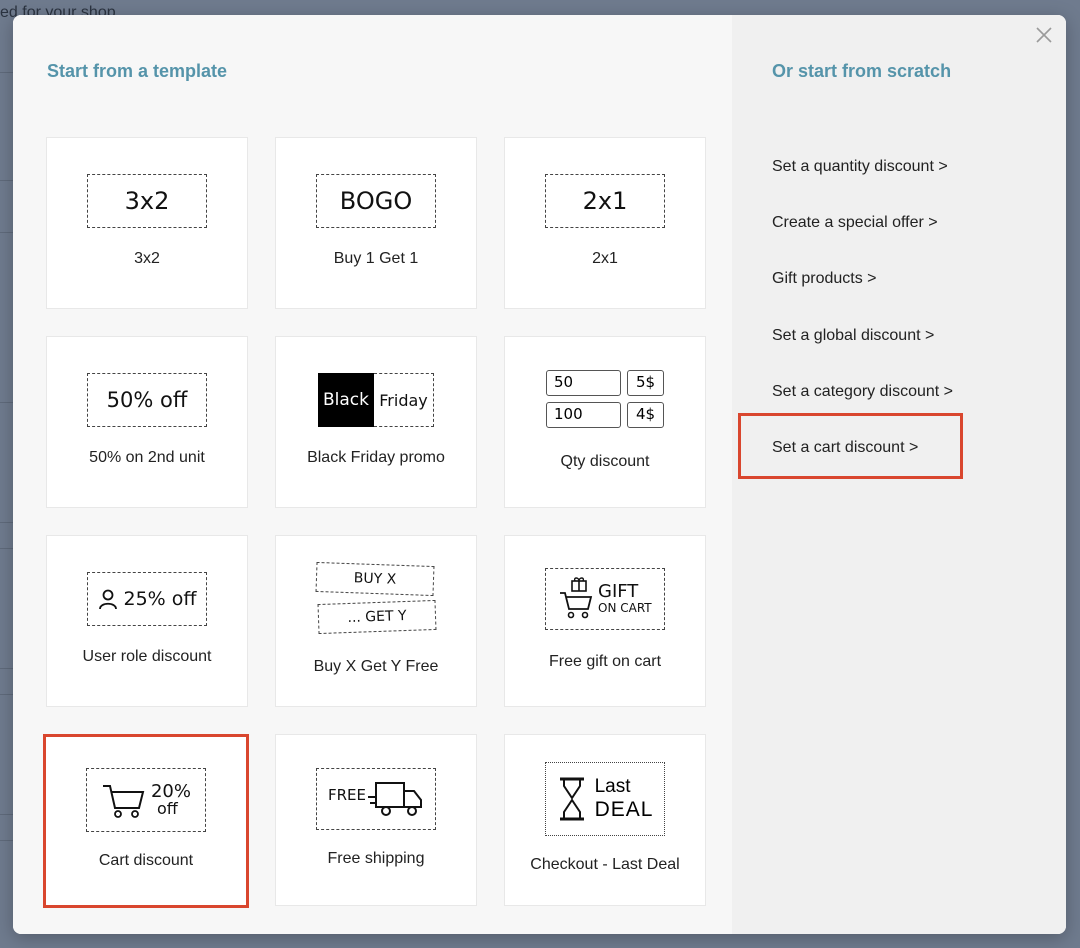 This screenshot has height=948, width=1080. I want to click on cart-discount-text: 20% off, so click(171, 800).